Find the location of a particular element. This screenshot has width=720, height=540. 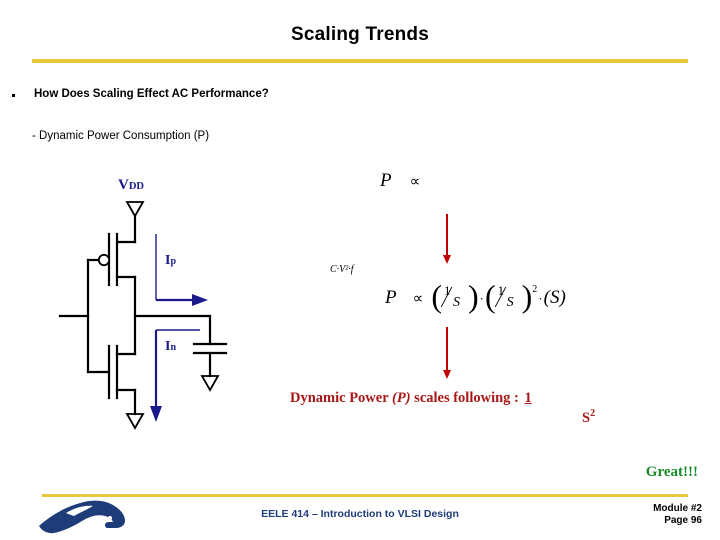

eq1-symbol: P is located at coordinates (386, 180).